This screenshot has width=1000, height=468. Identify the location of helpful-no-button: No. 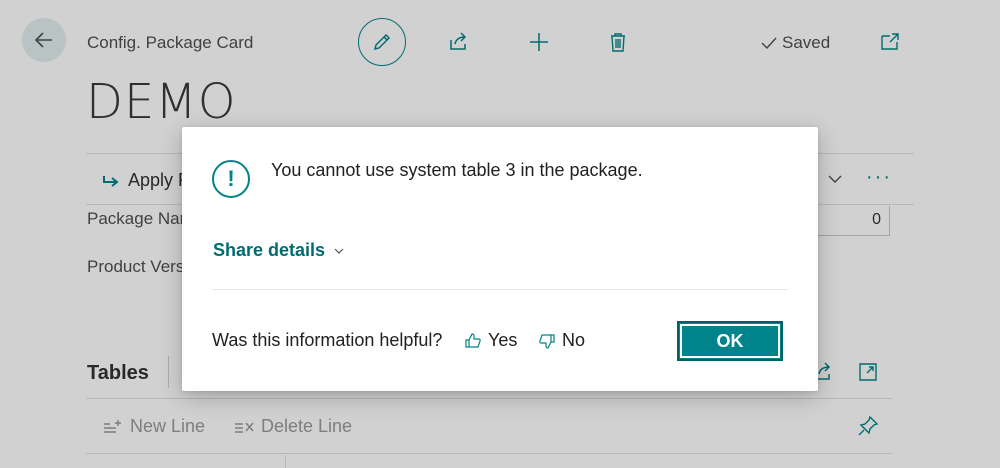
(561, 340).